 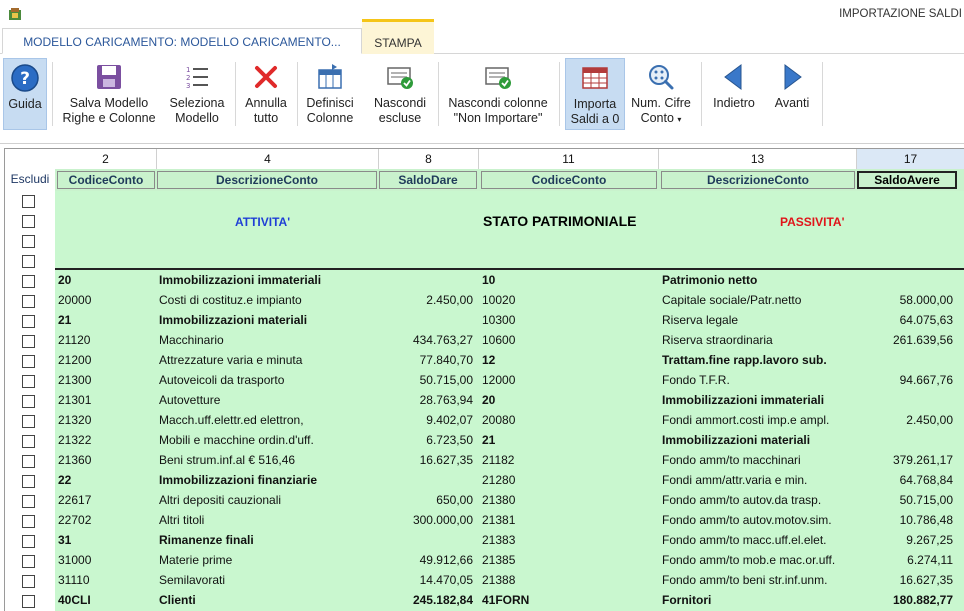 What do you see at coordinates (905, 460) in the screenshot?
I see `table-cell: 379.261,17` at bounding box center [905, 460].